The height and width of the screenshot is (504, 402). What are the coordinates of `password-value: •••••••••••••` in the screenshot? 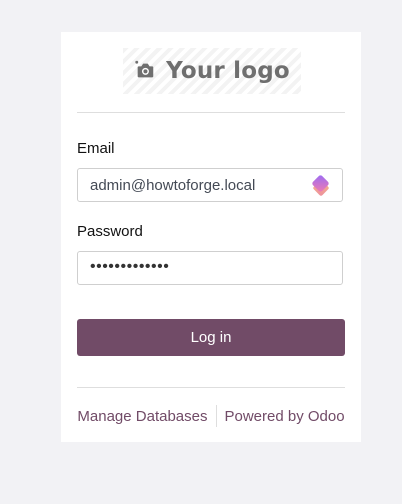 It's located at (130, 266).